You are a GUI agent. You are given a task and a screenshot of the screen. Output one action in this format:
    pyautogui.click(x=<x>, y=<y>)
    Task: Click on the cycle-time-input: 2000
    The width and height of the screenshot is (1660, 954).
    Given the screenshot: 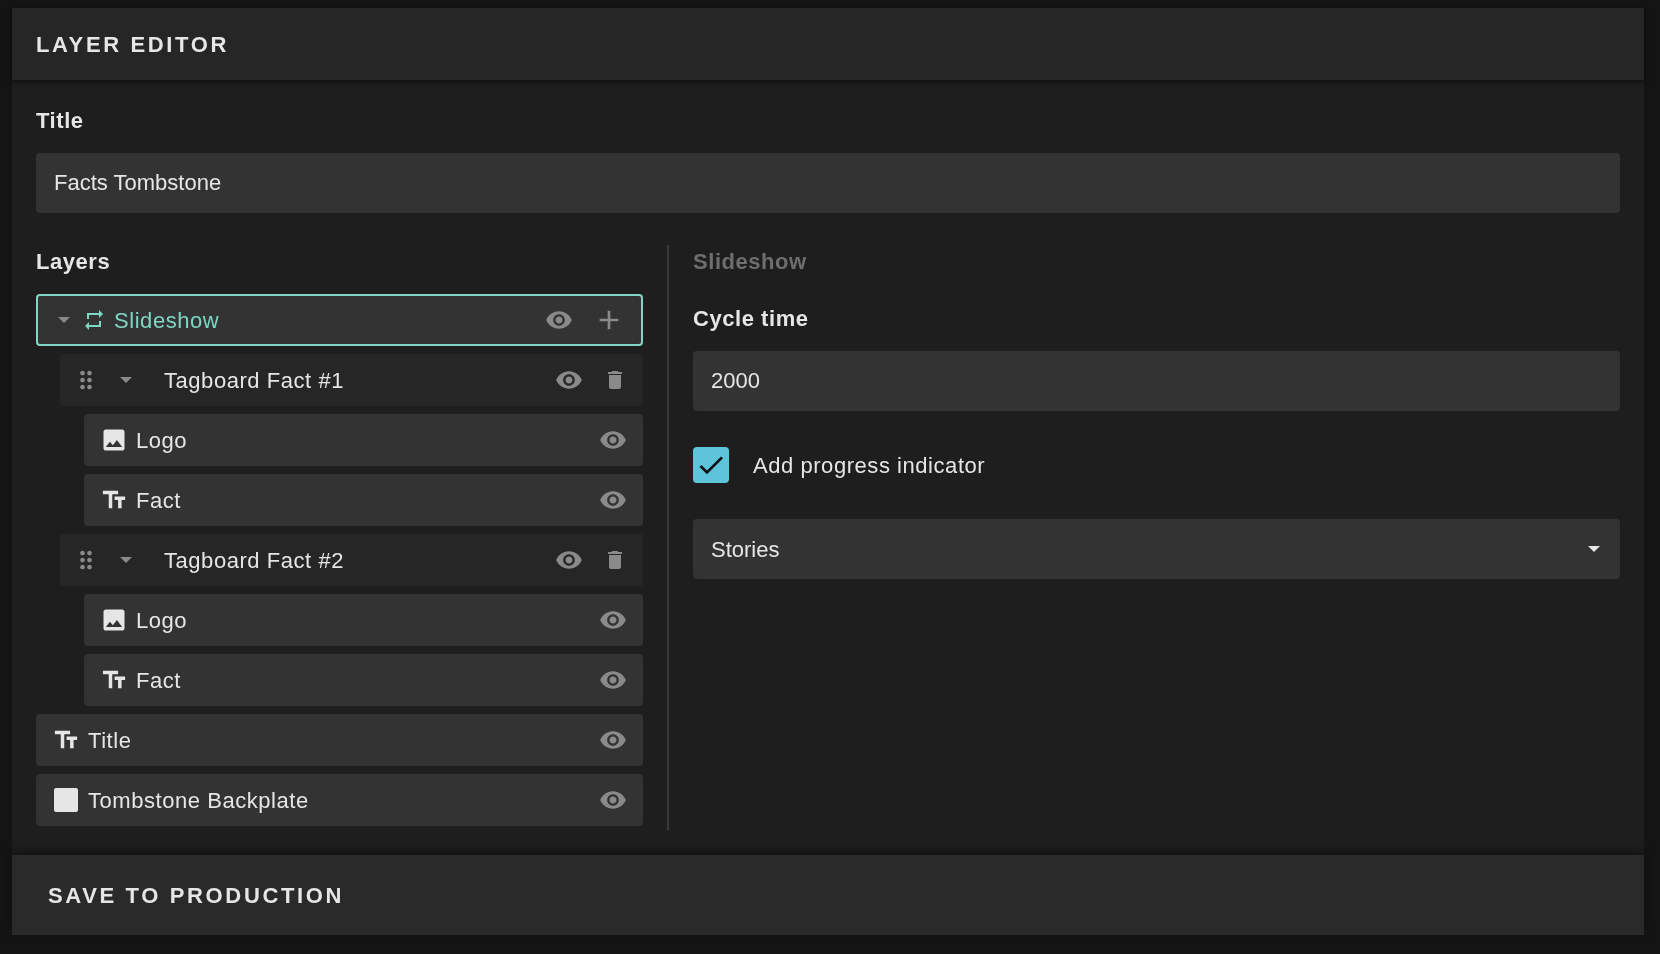 What is the action you would take?
    pyautogui.click(x=1156, y=381)
    